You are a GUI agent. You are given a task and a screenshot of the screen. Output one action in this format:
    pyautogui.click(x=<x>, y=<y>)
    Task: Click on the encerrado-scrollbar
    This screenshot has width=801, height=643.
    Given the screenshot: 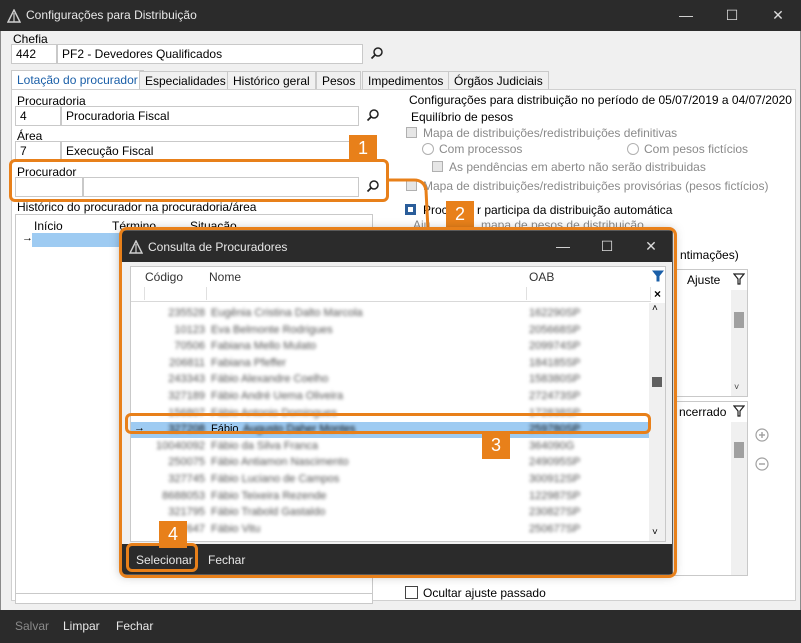 What is the action you would take?
    pyautogui.click(x=739, y=498)
    